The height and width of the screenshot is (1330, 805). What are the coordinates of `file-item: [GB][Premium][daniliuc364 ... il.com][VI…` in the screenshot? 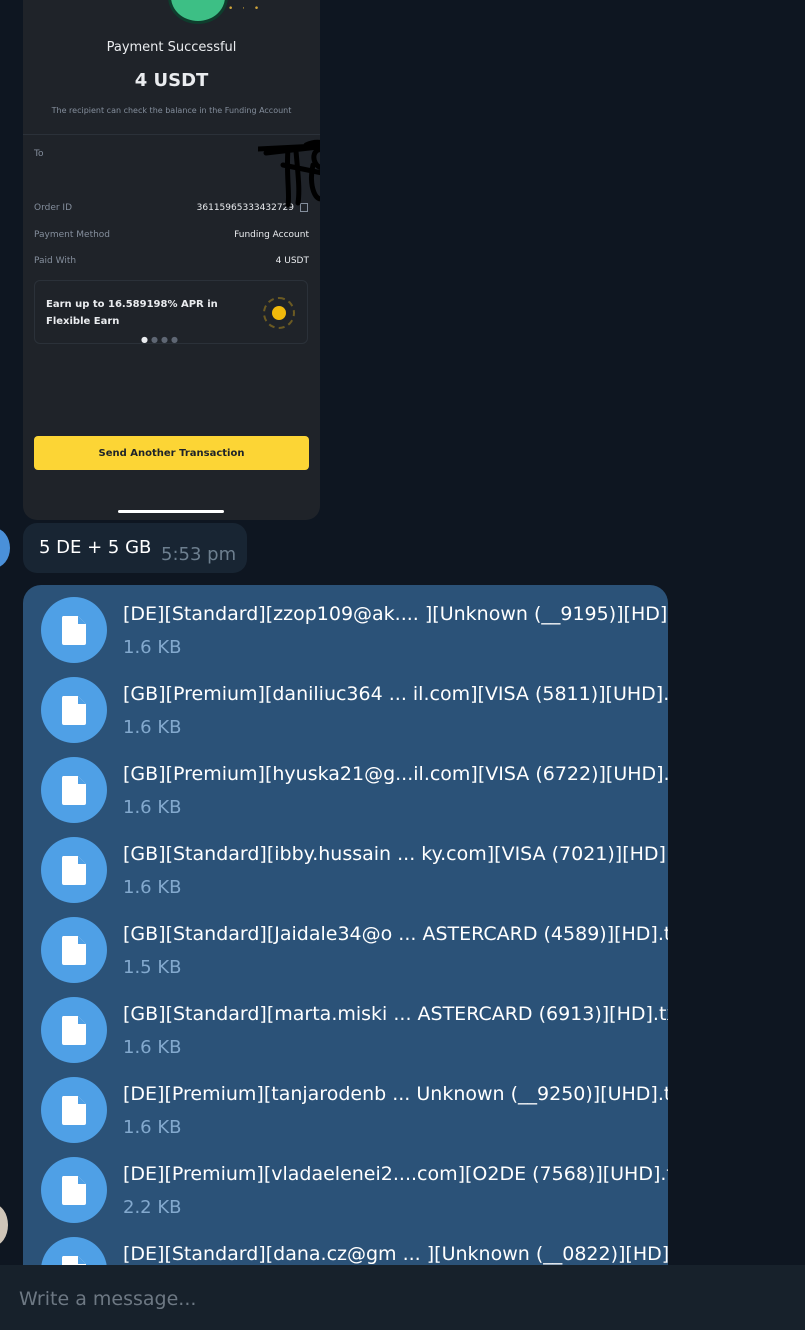 It's located at (345, 705).